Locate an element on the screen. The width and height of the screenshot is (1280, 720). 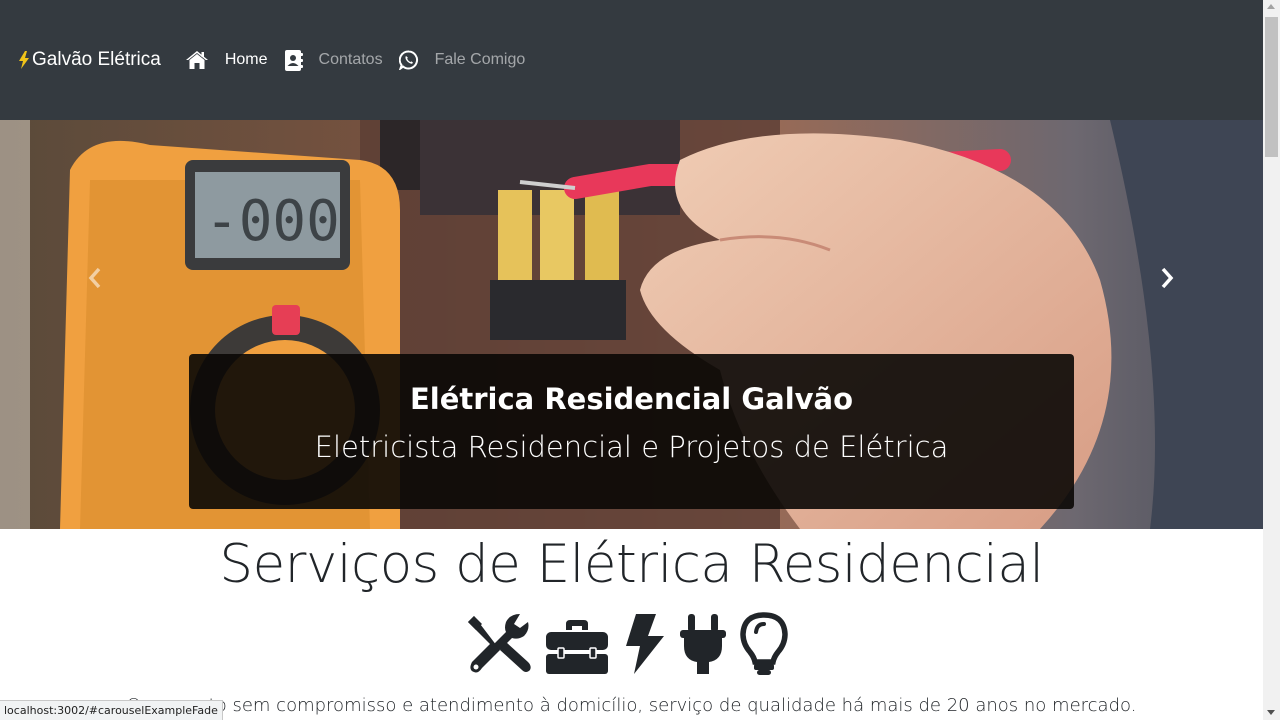
tools-icon is located at coordinates (498, 644).